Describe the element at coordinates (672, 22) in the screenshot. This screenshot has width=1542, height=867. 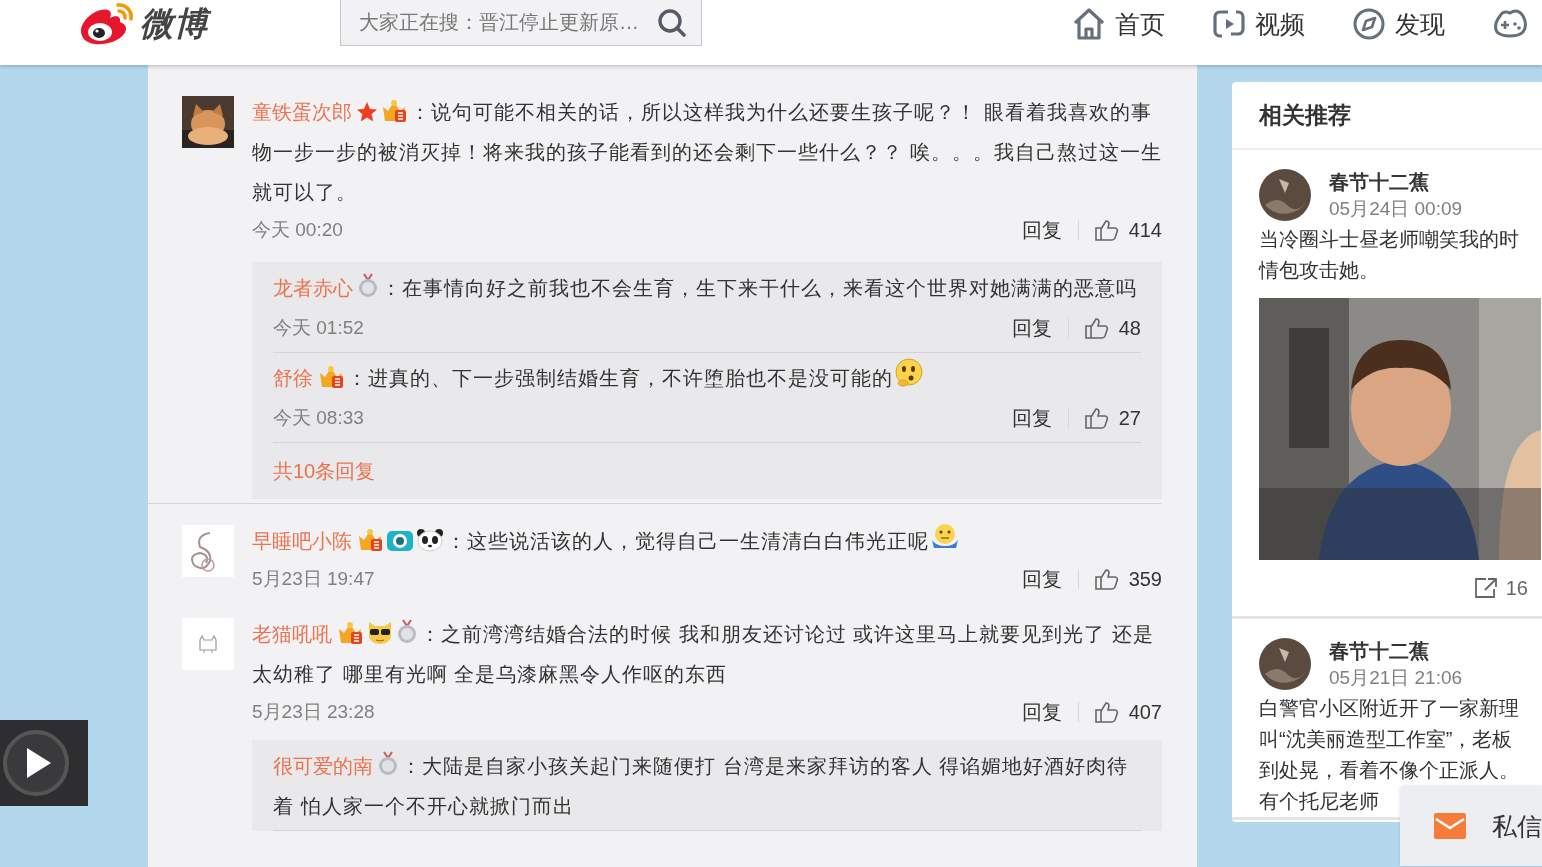
I see `search-icon` at that location.